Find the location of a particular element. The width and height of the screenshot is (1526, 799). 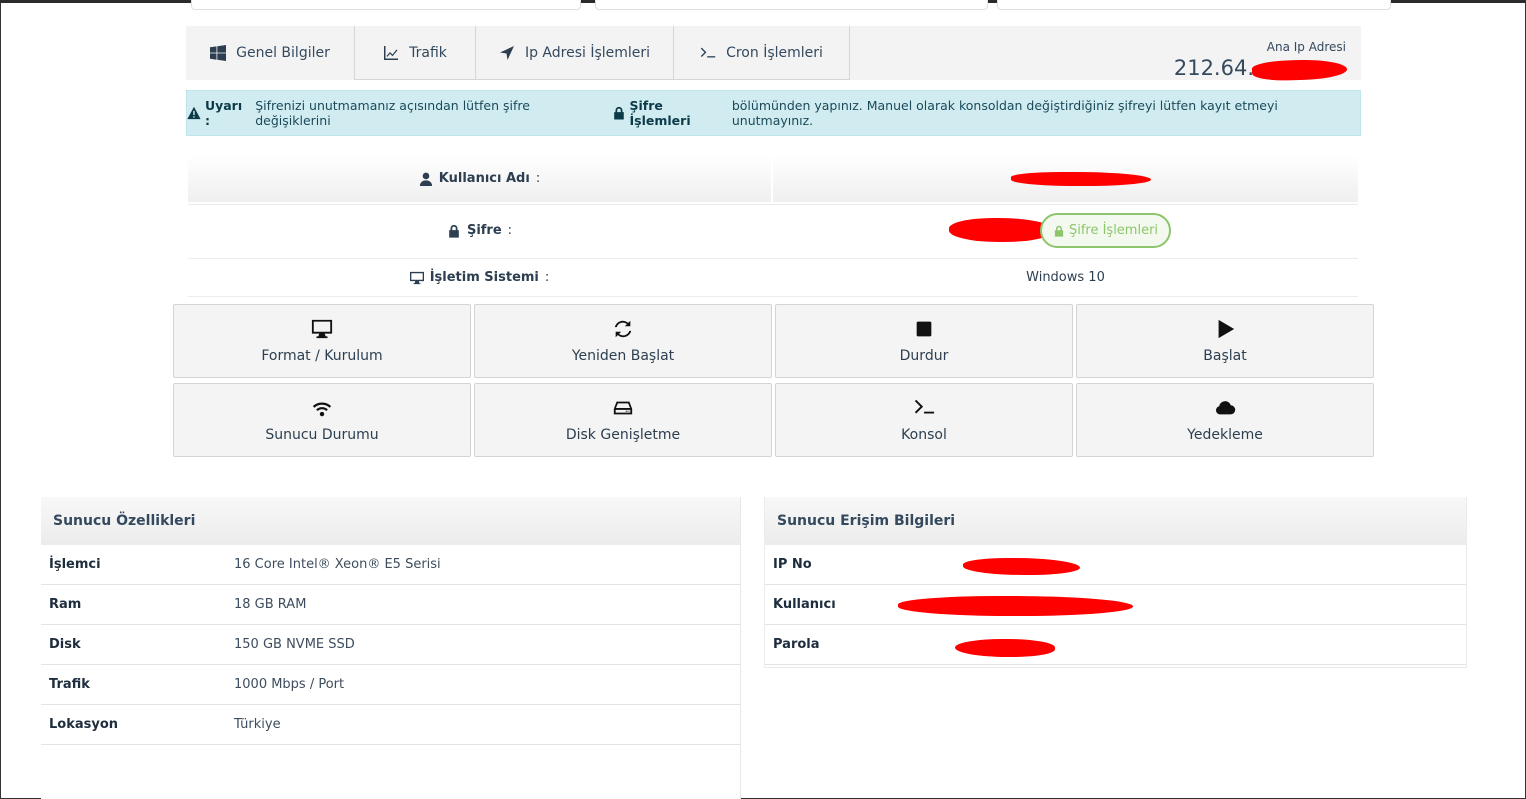

password-label-cell: Şifre : is located at coordinates (480, 230).